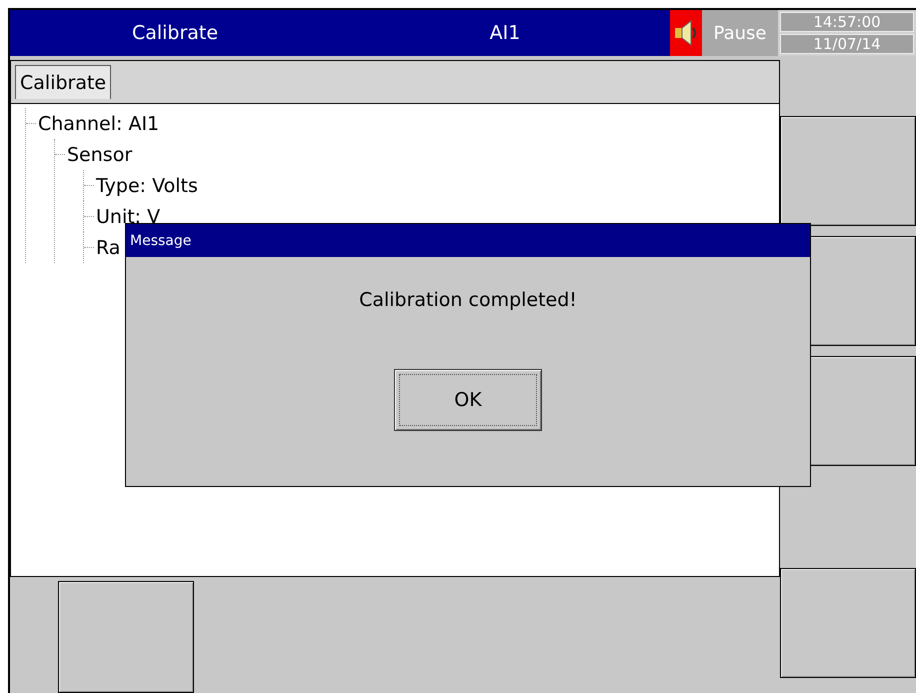 The image size is (916, 693). I want to click on clock-date: 11/07/14, so click(847, 44).